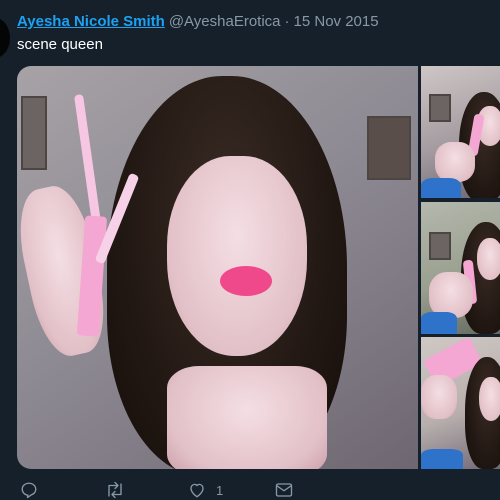 This screenshot has height=500, width=500. Describe the element at coordinates (87, 159) in the screenshot. I see `phone-antenna` at that location.